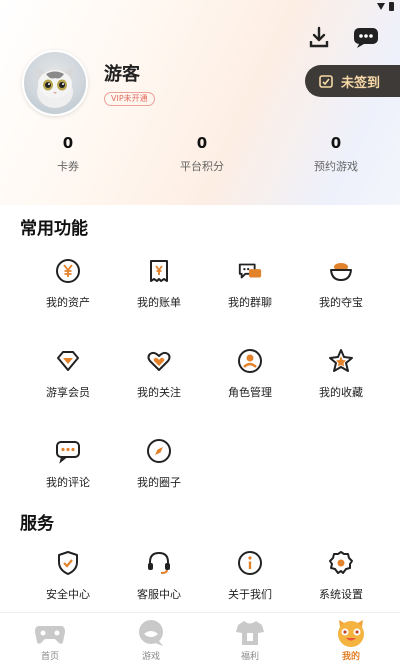  Describe the element at coordinates (68, 284) in the screenshot. I see `my-assets-item: 我的资产` at that location.